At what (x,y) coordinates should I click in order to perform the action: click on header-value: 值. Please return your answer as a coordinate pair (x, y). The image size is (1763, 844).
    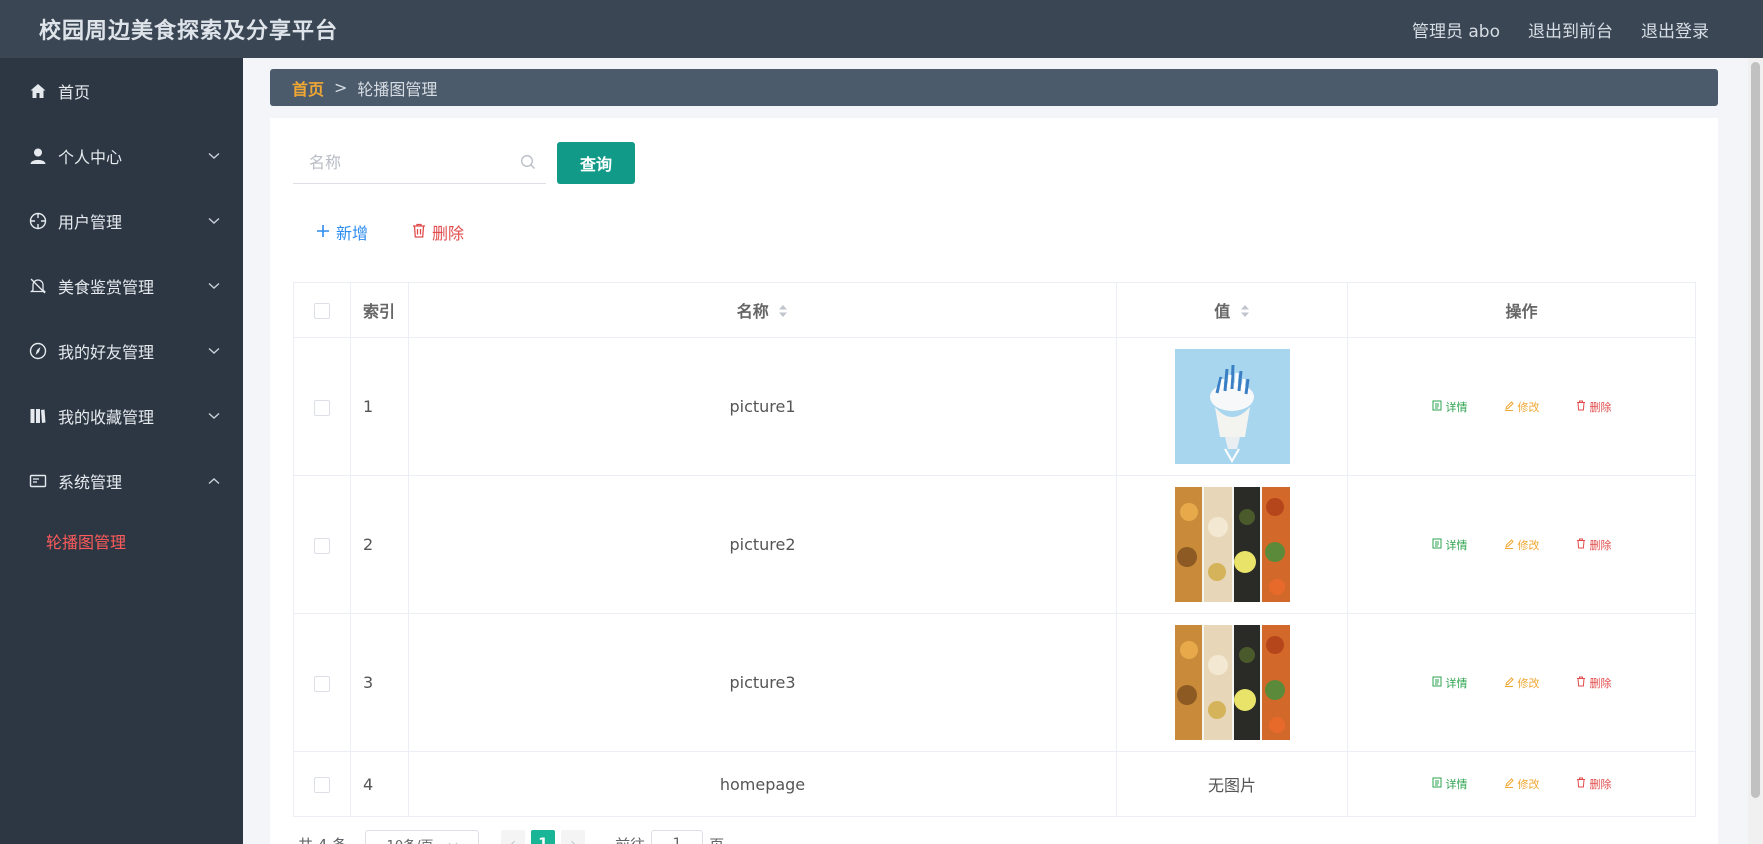
    Looking at the image, I should click on (1222, 311).